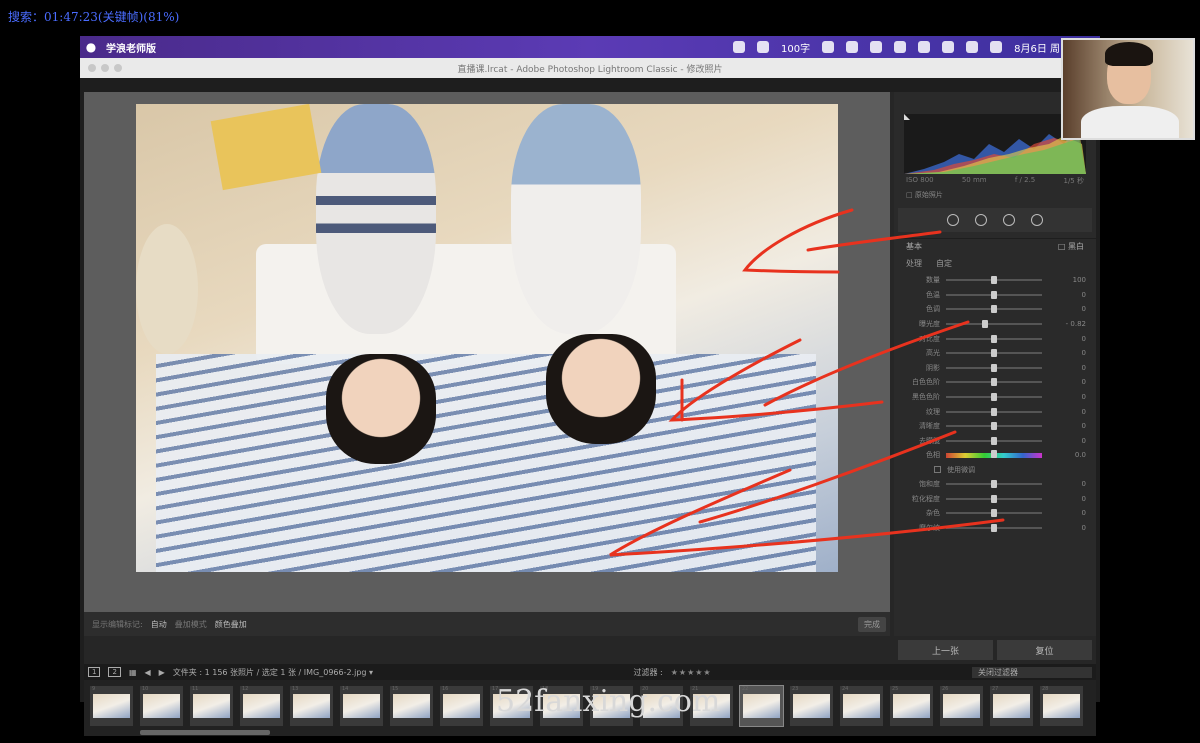 This screenshot has height=743, width=1200. What do you see at coordinates (161, 706) in the screenshot?
I see `filmstrip-thumbnail: 10` at bounding box center [161, 706].